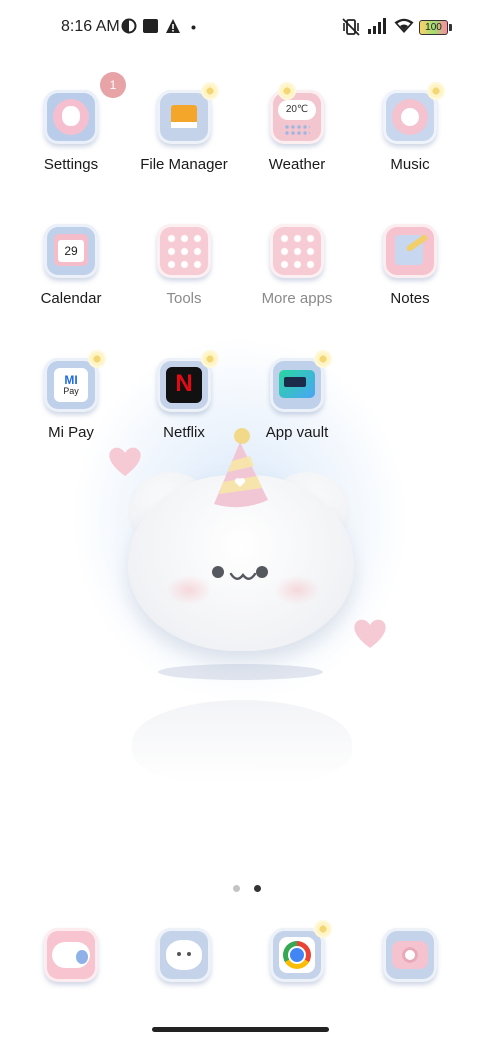 This screenshot has width=480, height=1040. What do you see at coordinates (300, 952) in the screenshot?
I see `chrome-icon` at bounding box center [300, 952].